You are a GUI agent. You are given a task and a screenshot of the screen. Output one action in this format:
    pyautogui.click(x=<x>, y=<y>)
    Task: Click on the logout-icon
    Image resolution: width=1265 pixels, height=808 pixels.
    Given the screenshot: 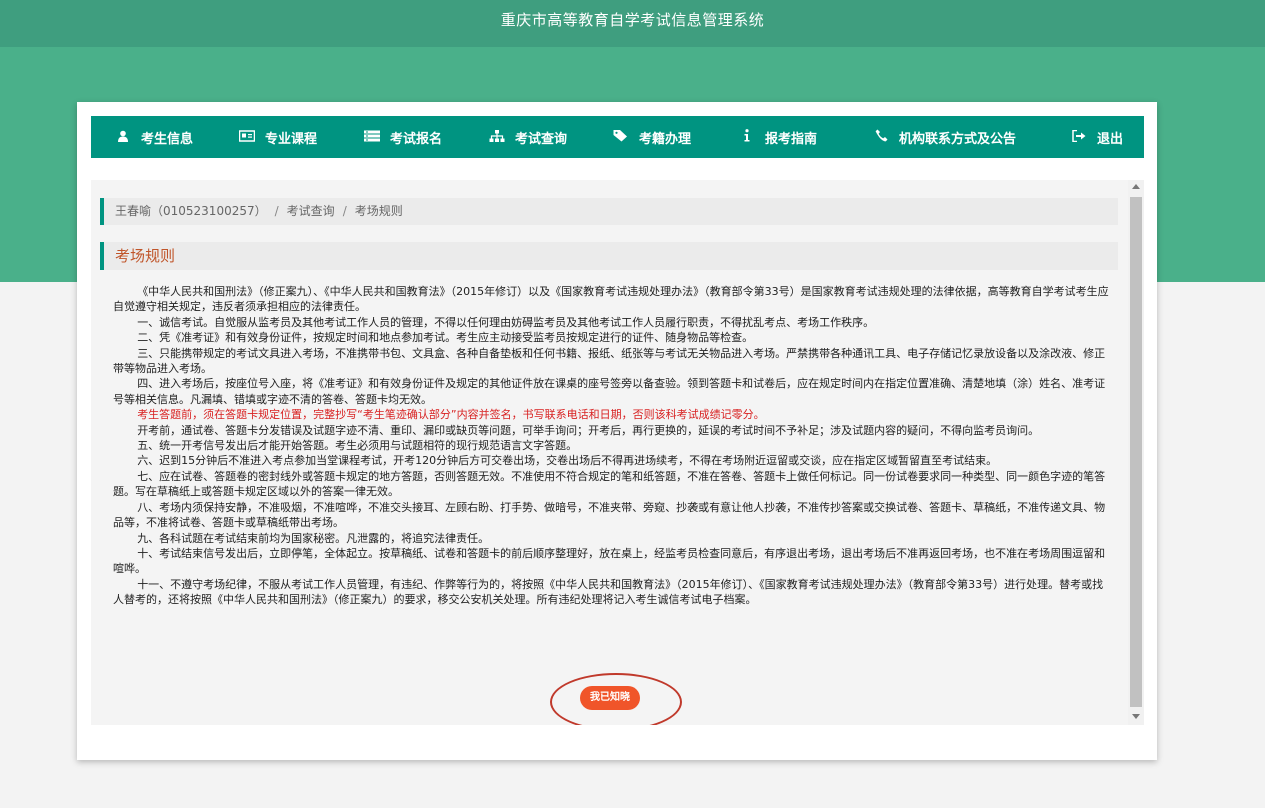 What is the action you would take?
    pyautogui.click(x=1079, y=137)
    